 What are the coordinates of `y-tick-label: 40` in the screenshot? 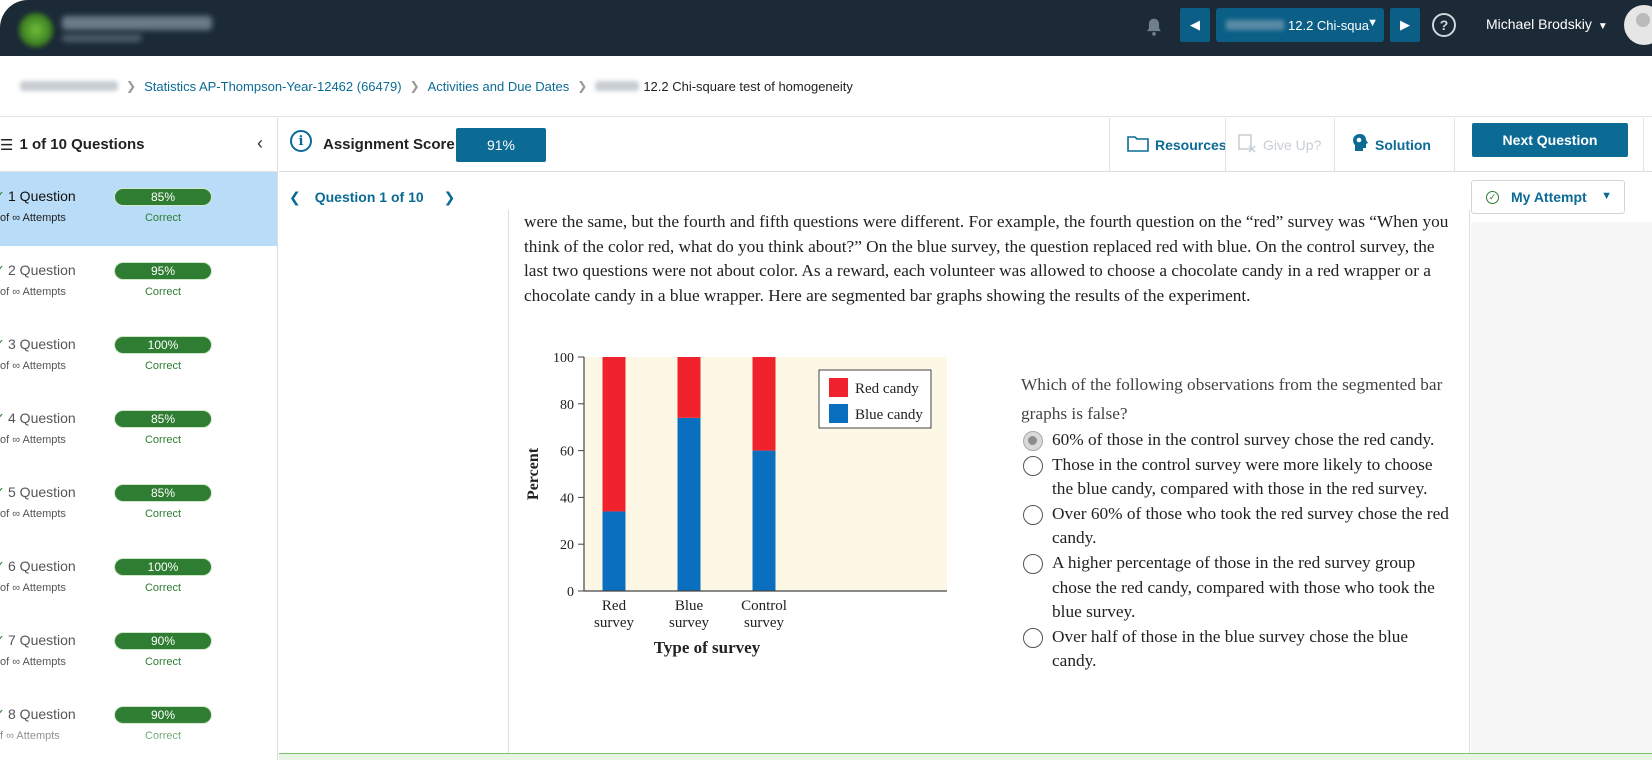 It's located at (567, 498).